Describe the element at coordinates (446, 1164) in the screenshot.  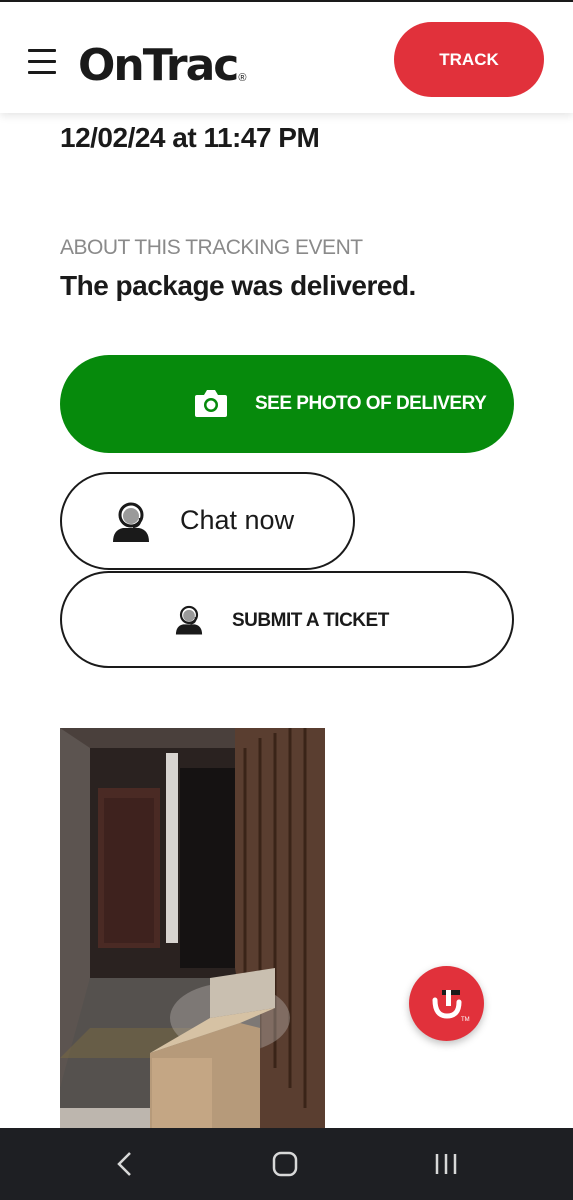
I see `recent-apps-icon` at that location.